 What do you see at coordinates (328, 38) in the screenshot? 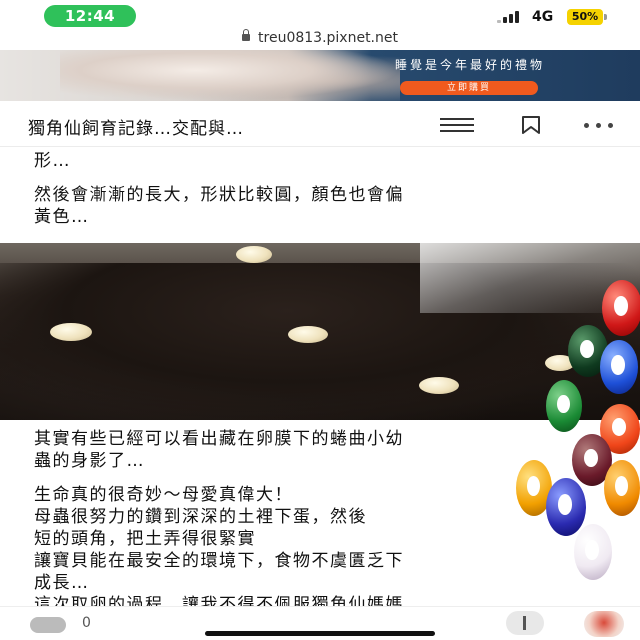
I see `url-text: treu0813.pixnet.net` at bounding box center [328, 38].